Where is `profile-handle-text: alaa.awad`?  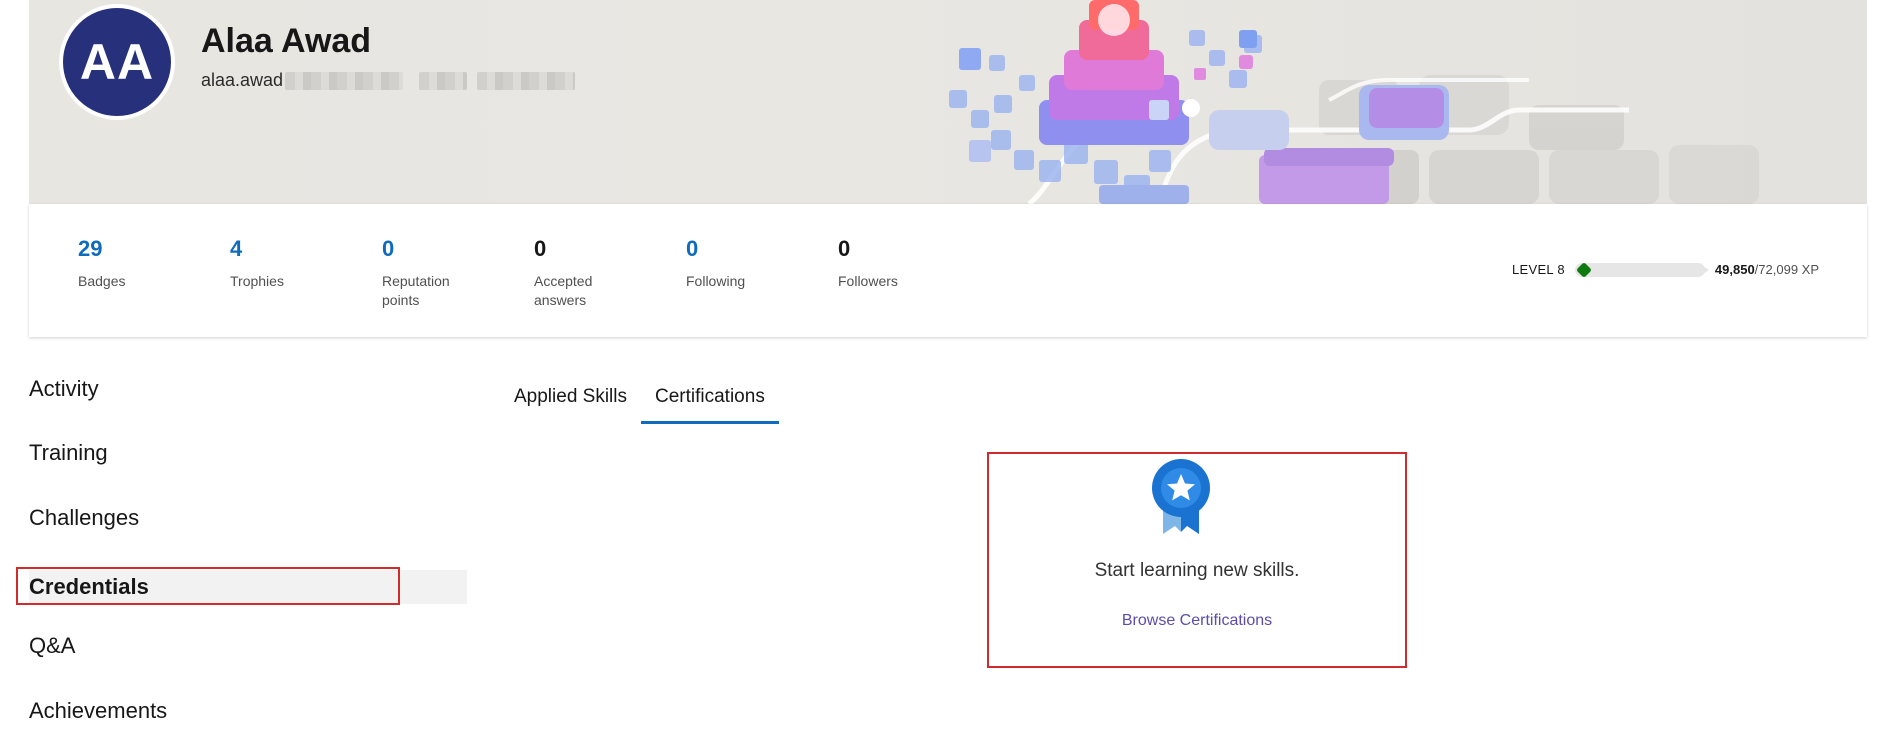 profile-handle-text: alaa.awad is located at coordinates (242, 80).